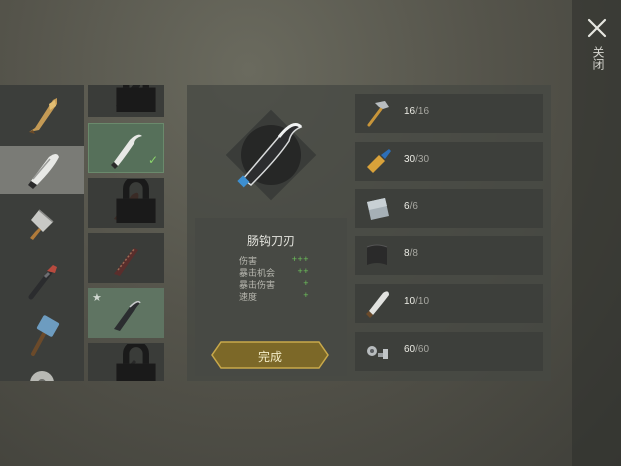 Image resolution: width=621 pixels, height=466 pixels. What do you see at coordinates (411, 206) in the screenshot?
I see `material-count: 6/6` at bounding box center [411, 206].